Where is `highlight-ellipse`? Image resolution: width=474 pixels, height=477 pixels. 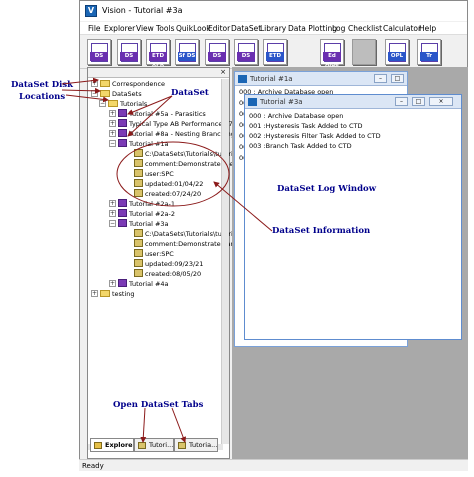 highlight-ellipse is located at coordinates (173, 174).